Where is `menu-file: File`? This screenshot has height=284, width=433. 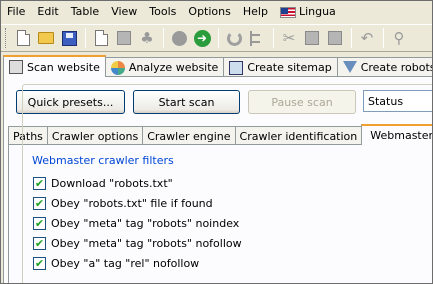
menu-file: File is located at coordinates (16, 12).